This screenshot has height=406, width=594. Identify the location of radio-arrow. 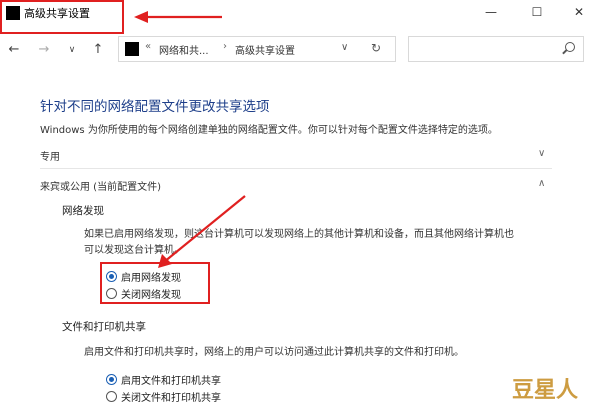
(204, 229).